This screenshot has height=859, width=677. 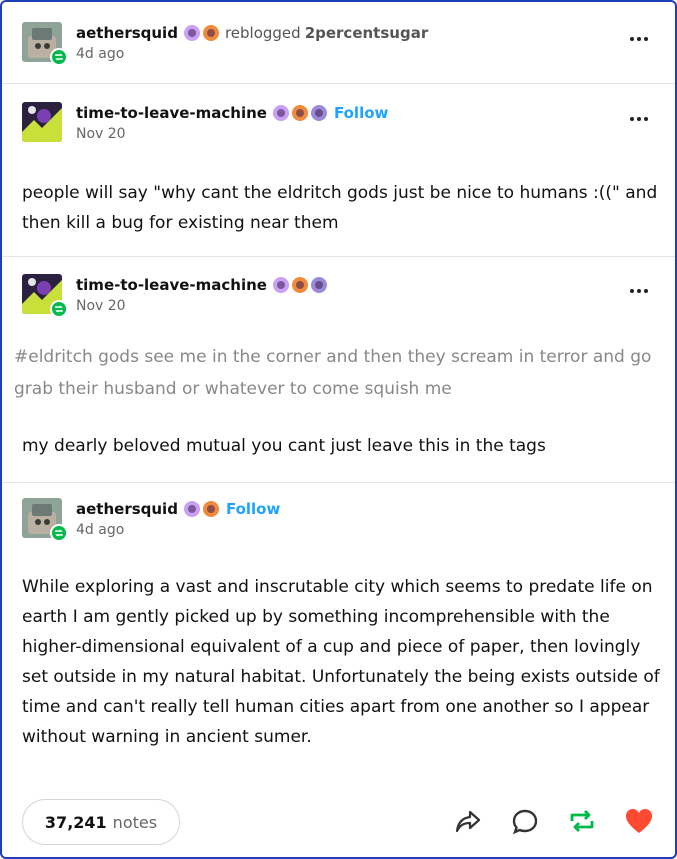 I want to click on reblogged-label: reblogged, so click(x=262, y=33).